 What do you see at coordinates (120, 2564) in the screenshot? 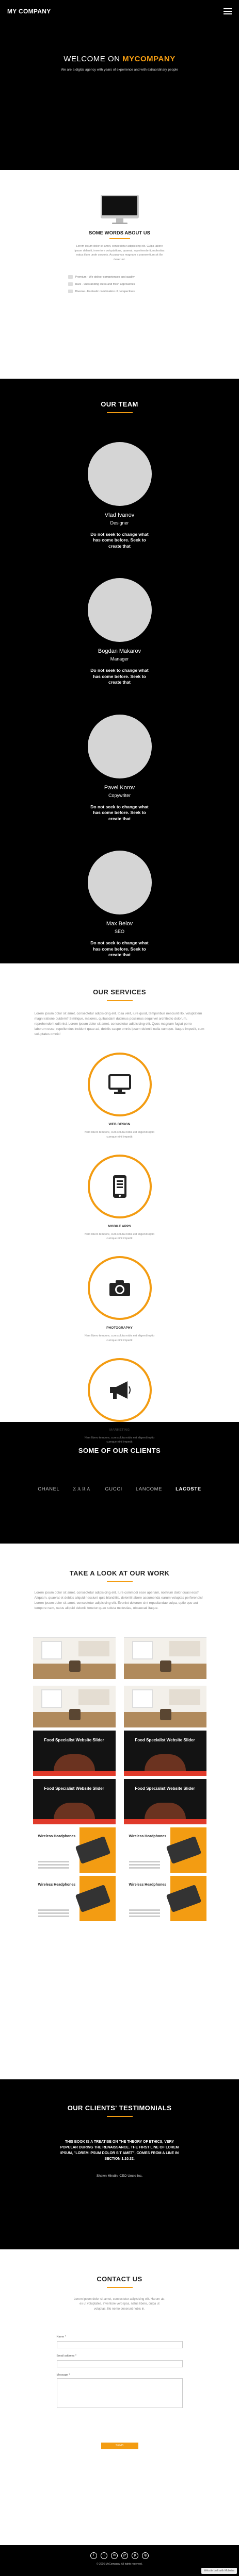
I see `copyright: © 2016 MyCompany. All rights reserved.` at bounding box center [120, 2564].